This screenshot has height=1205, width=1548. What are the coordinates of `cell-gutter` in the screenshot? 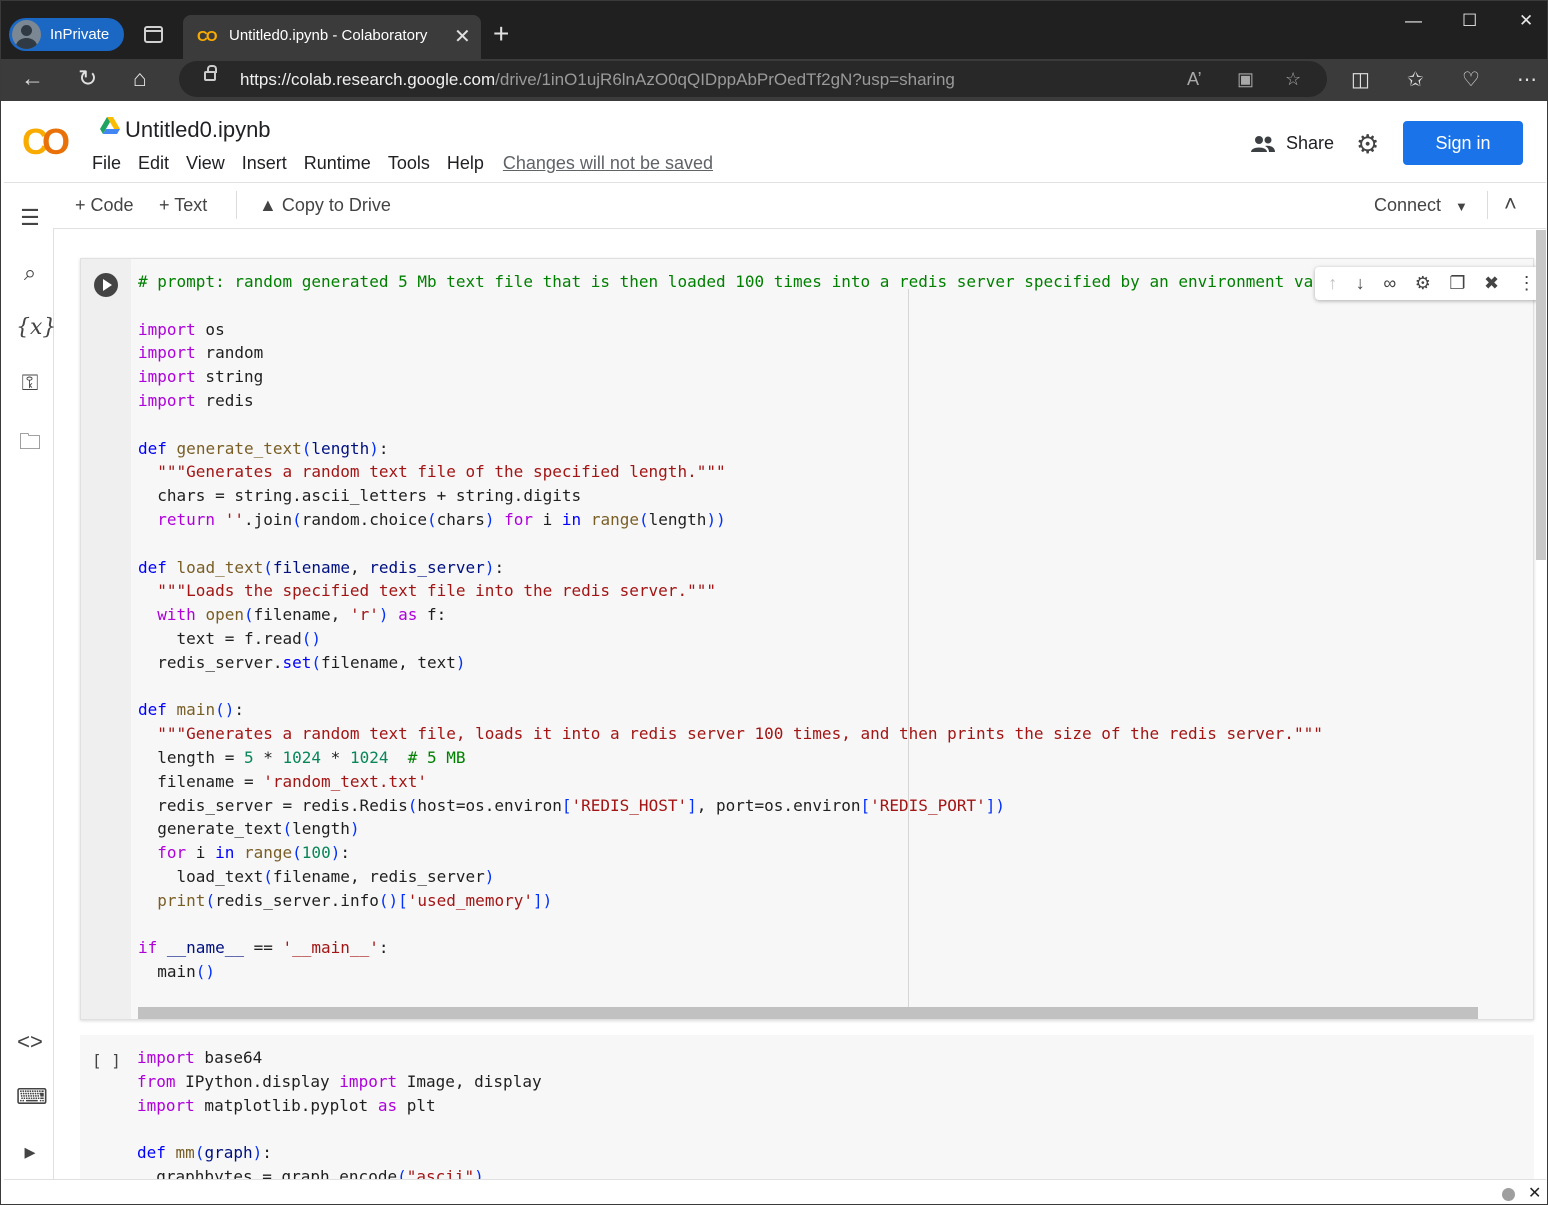 It's located at (106, 639).